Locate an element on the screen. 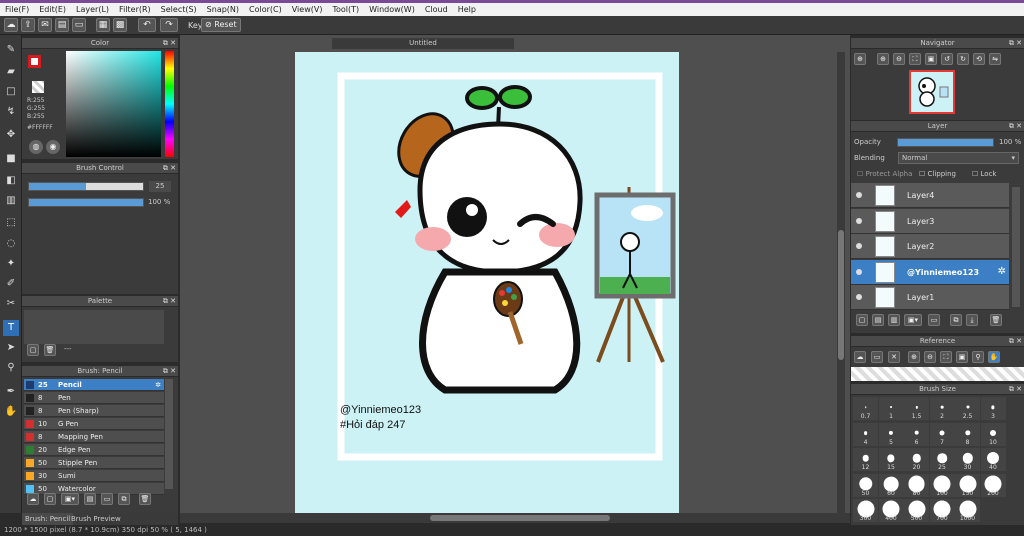 The image size is (1024, 536). layout-icon: ▦ is located at coordinates (103, 25).